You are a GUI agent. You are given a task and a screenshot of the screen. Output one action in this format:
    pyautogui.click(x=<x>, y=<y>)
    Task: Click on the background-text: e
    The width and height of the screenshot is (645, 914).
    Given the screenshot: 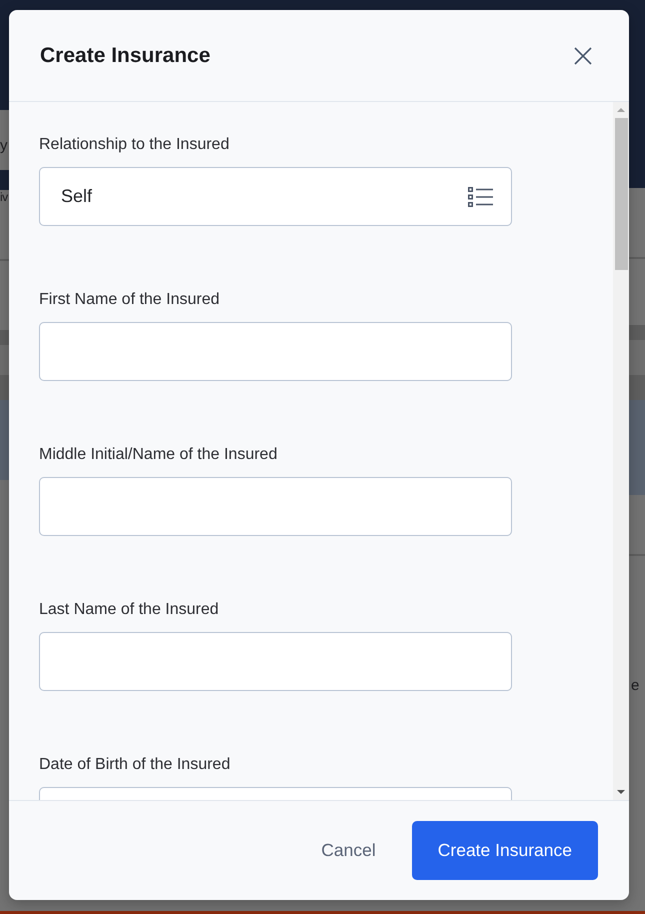 What is the action you would take?
    pyautogui.click(x=635, y=686)
    